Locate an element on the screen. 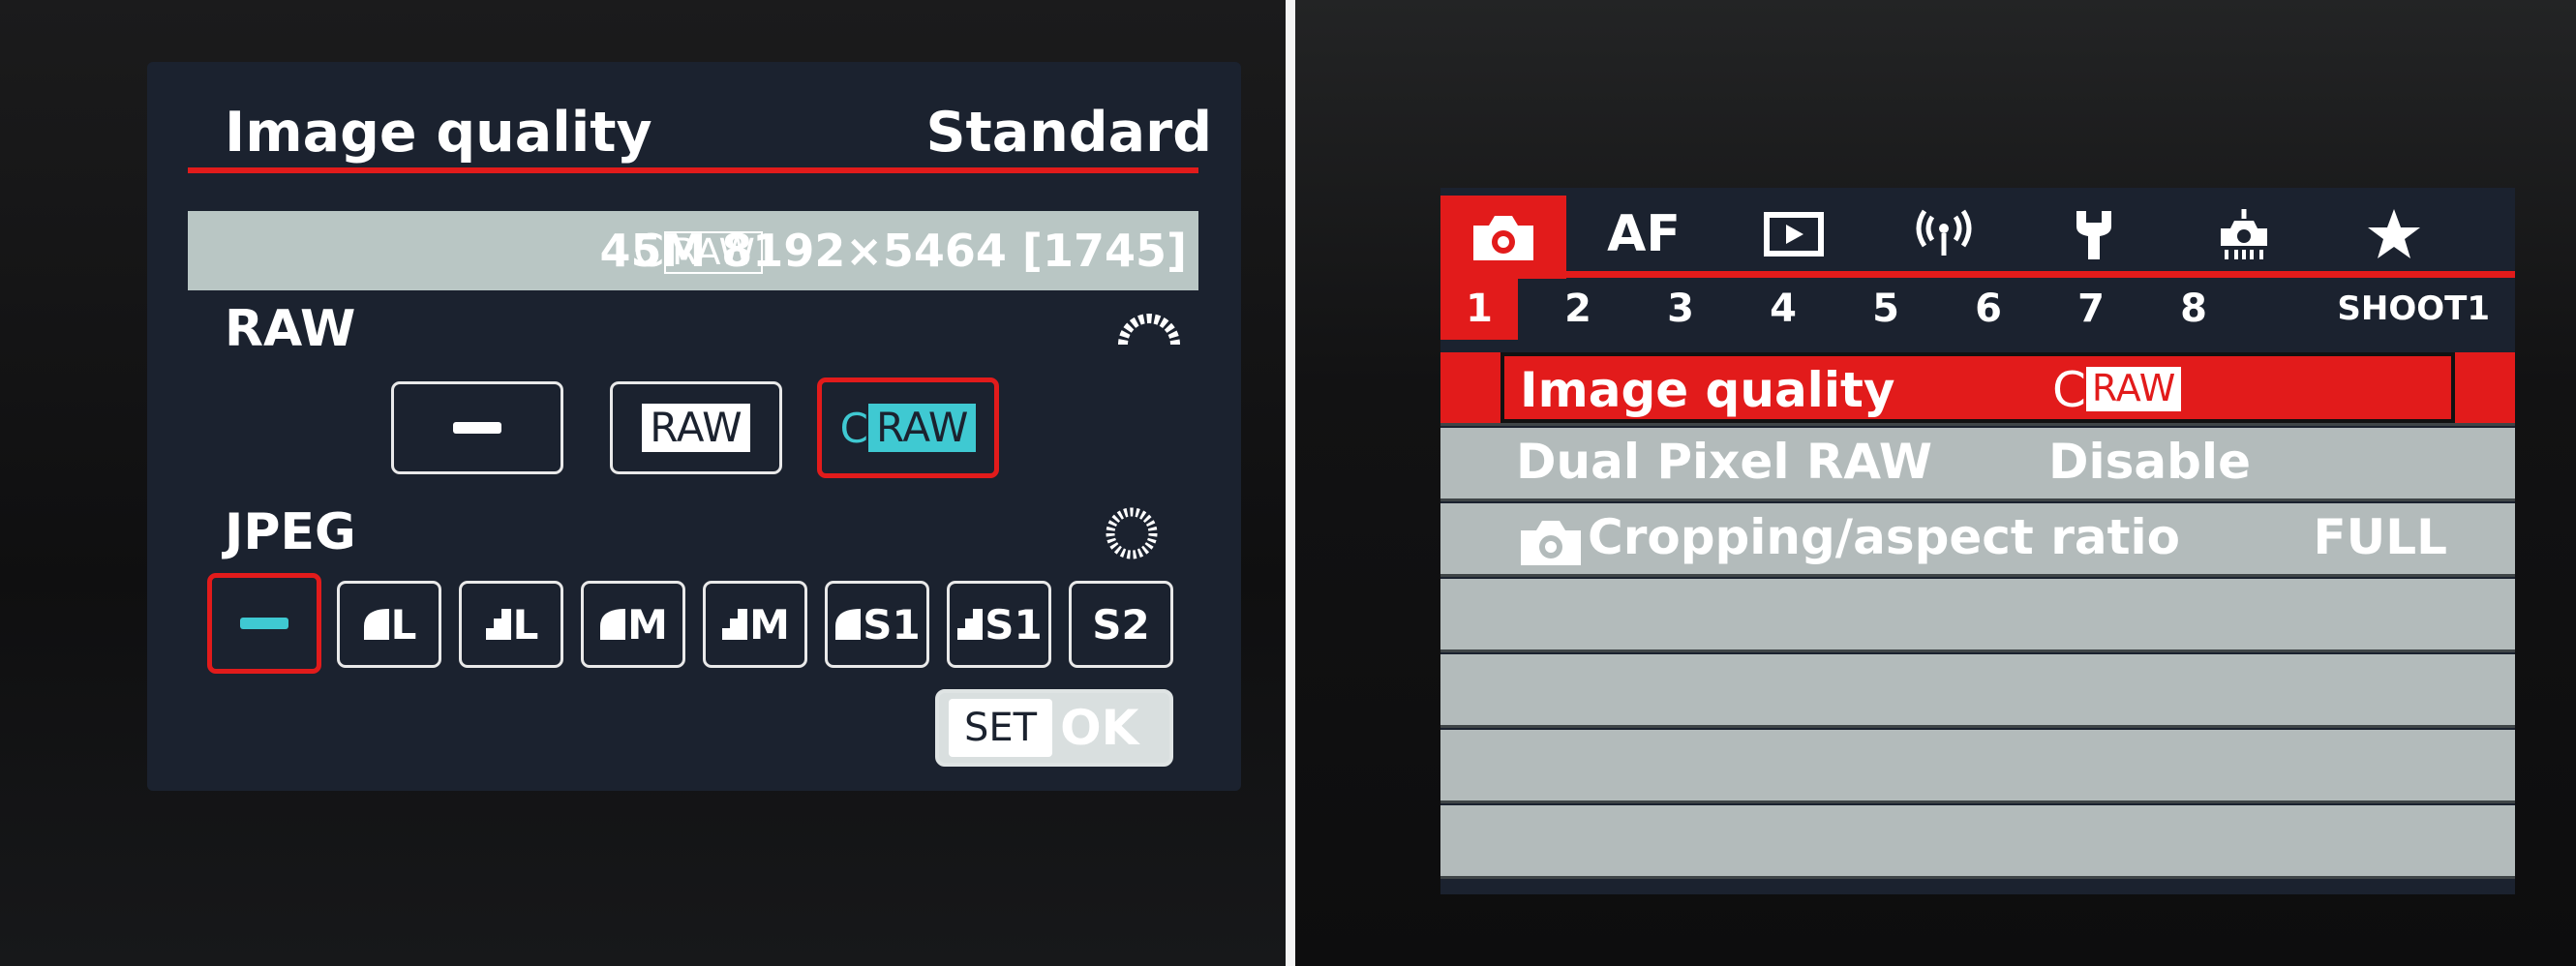 The width and height of the screenshot is (2576, 966). jpeg-option-medium-fine: M is located at coordinates (633, 624).